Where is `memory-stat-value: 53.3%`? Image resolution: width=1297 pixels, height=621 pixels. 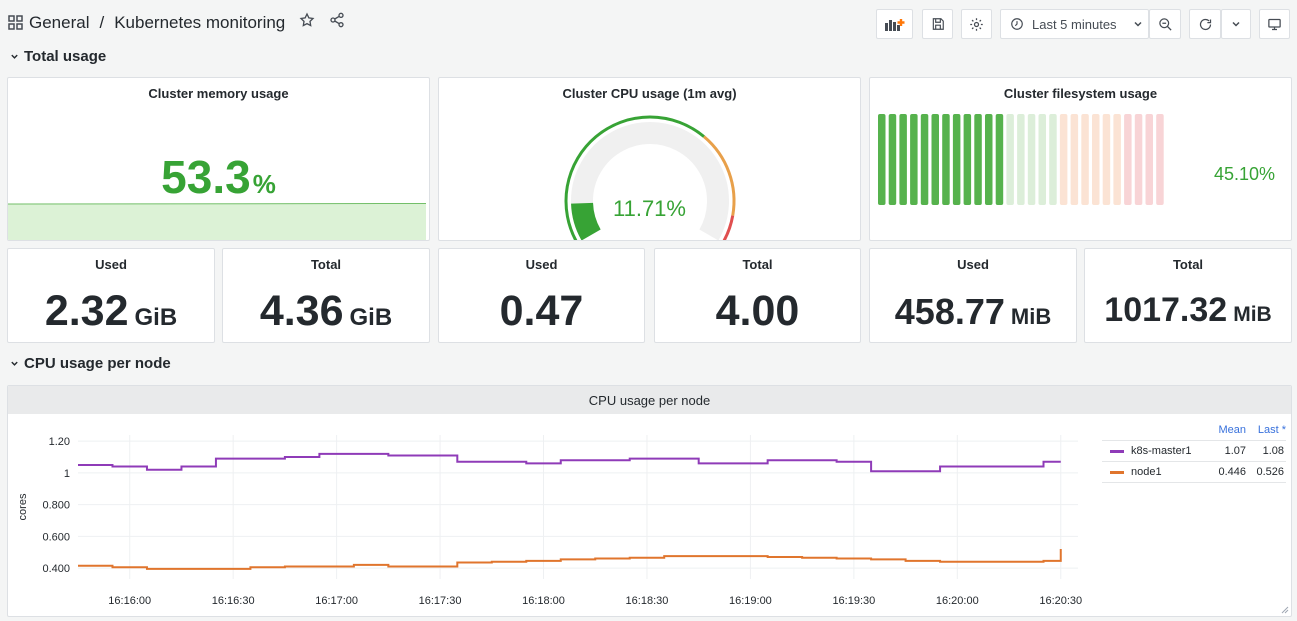 memory-stat-value: 53.3% is located at coordinates (218, 177).